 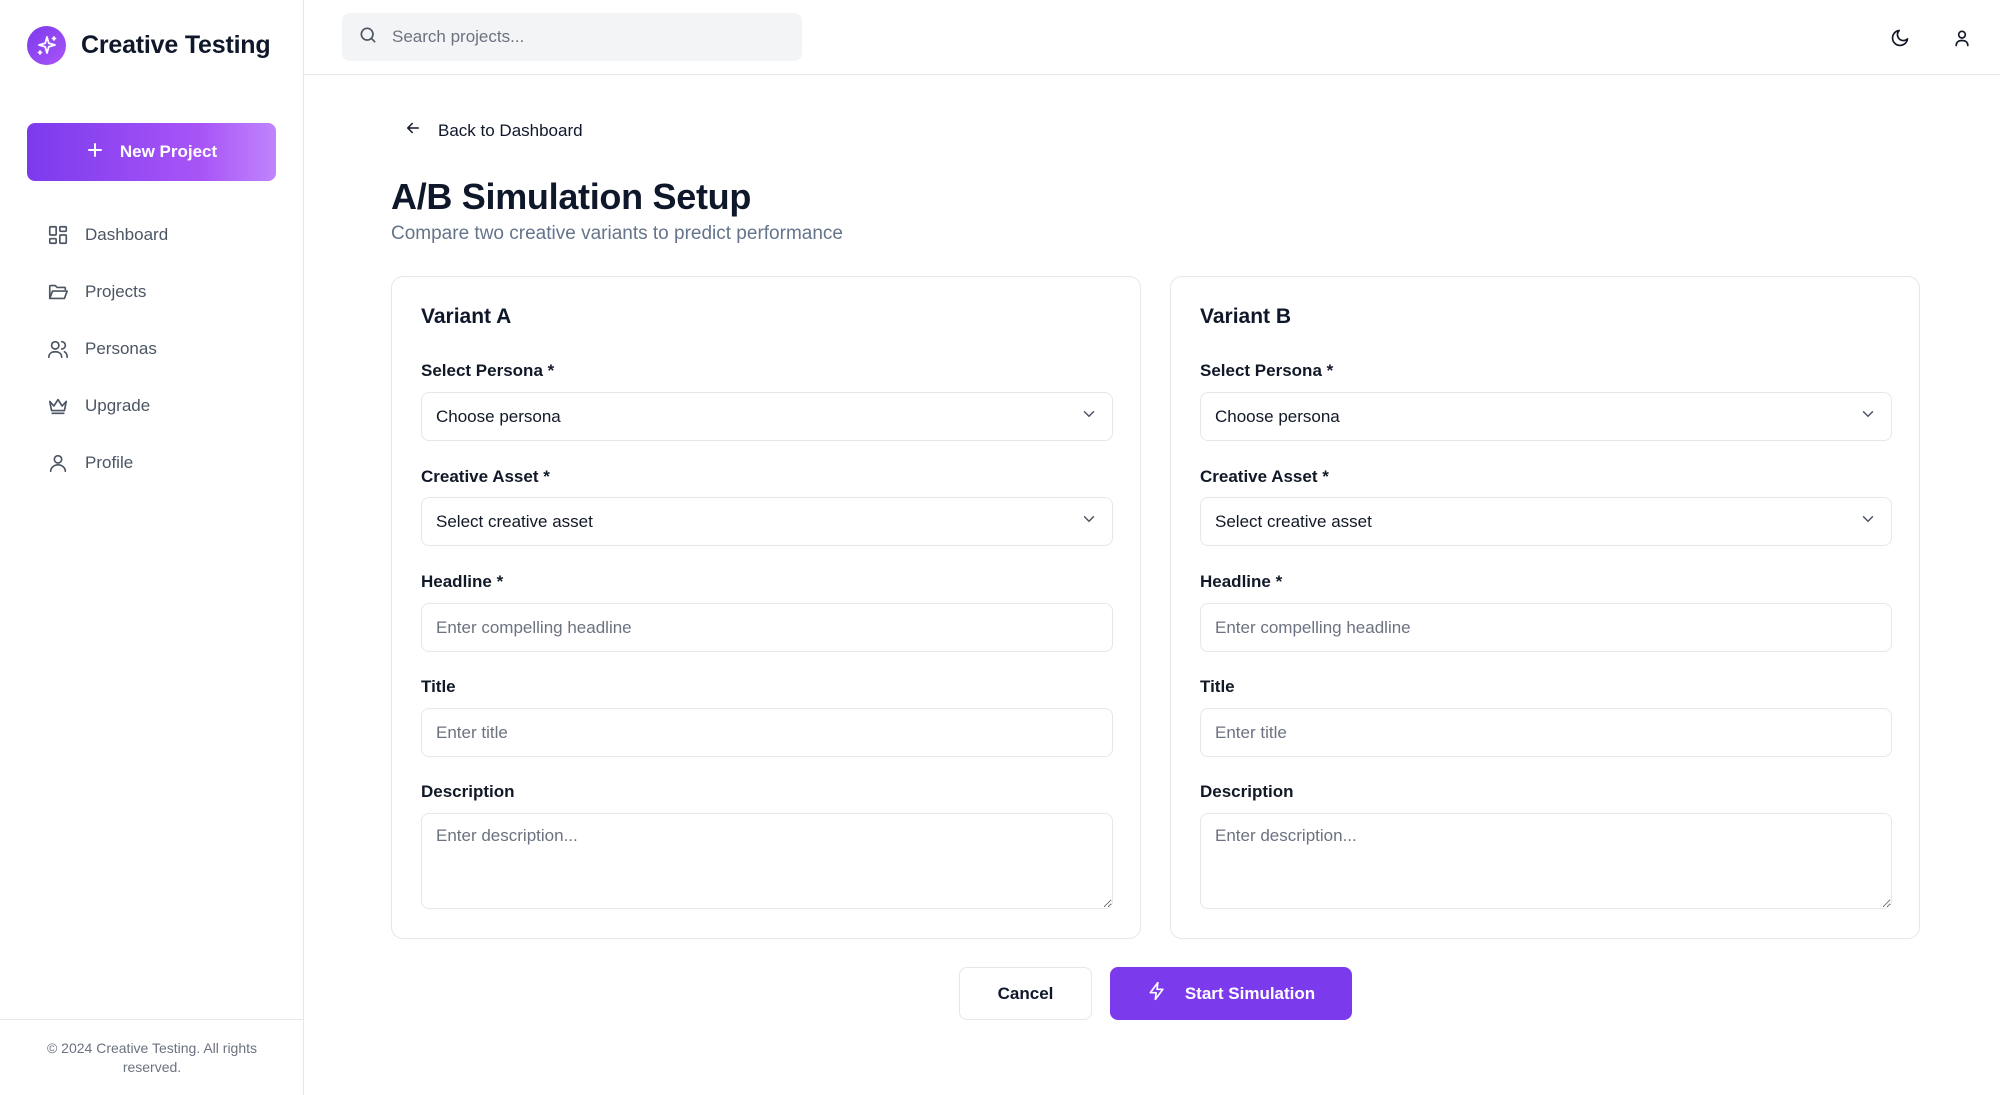 What do you see at coordinates (1157, 993) in the screenshot?
I see `zap-icon` at bounding box center [1157, 993].